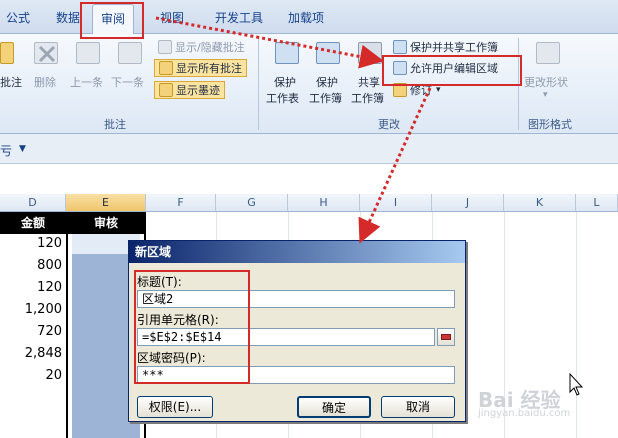 The width and height of the screenshot is (618, 438). Describe the element at coordinates (576, 384) in the screenshot. I see `mouse-cursor-icon` at that location.